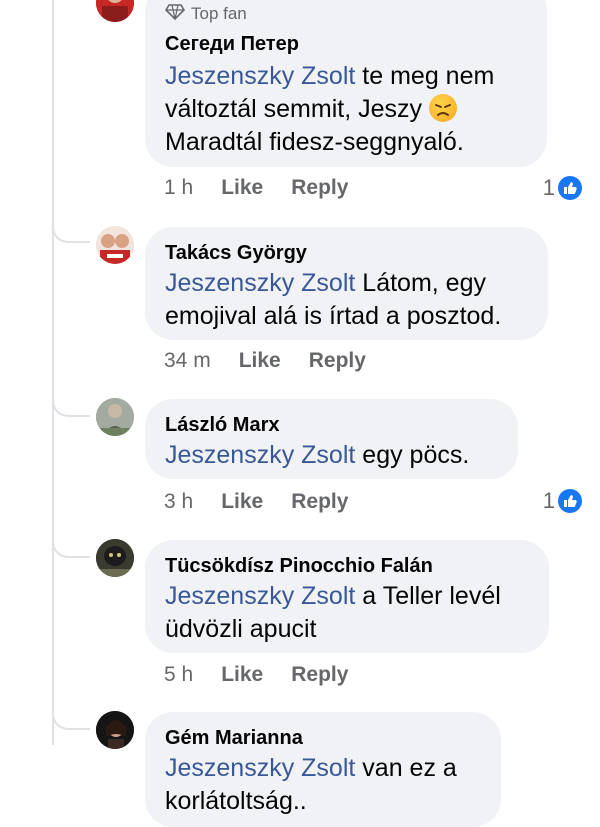  I want to click on disappointed-face-icon, so click(442, 108).